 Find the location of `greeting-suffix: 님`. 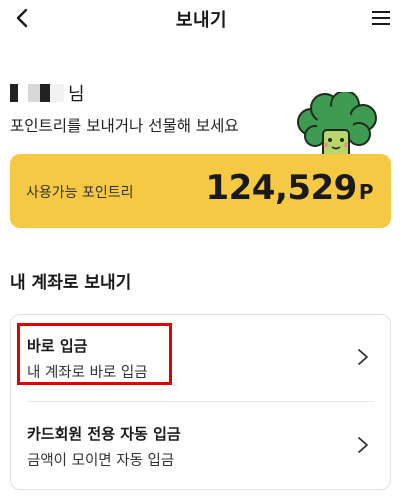

greeting-suffix: 님 is located at coordinates (76, 94).